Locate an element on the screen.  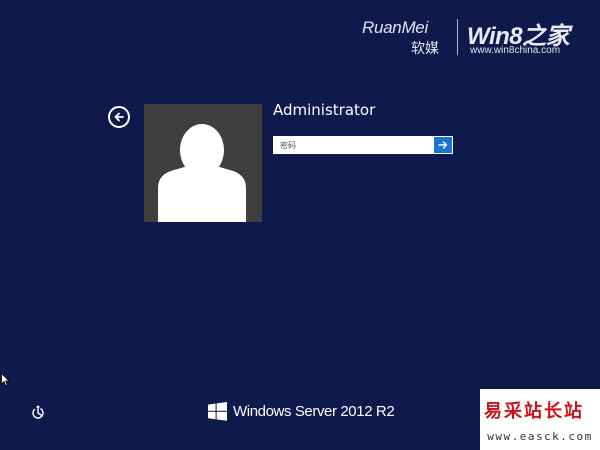
watermark-bottom-url: www.easck.com is located at coordinates (540, 436).